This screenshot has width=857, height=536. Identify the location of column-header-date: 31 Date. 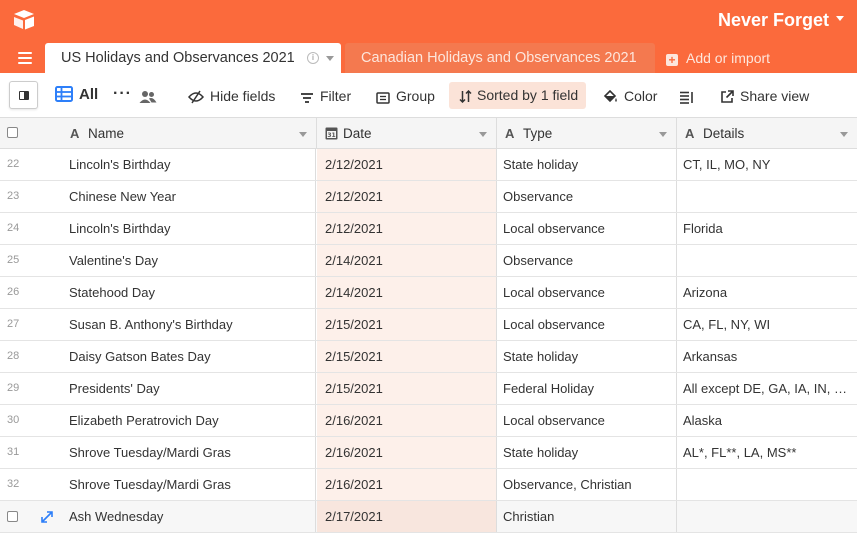
(407, 133).